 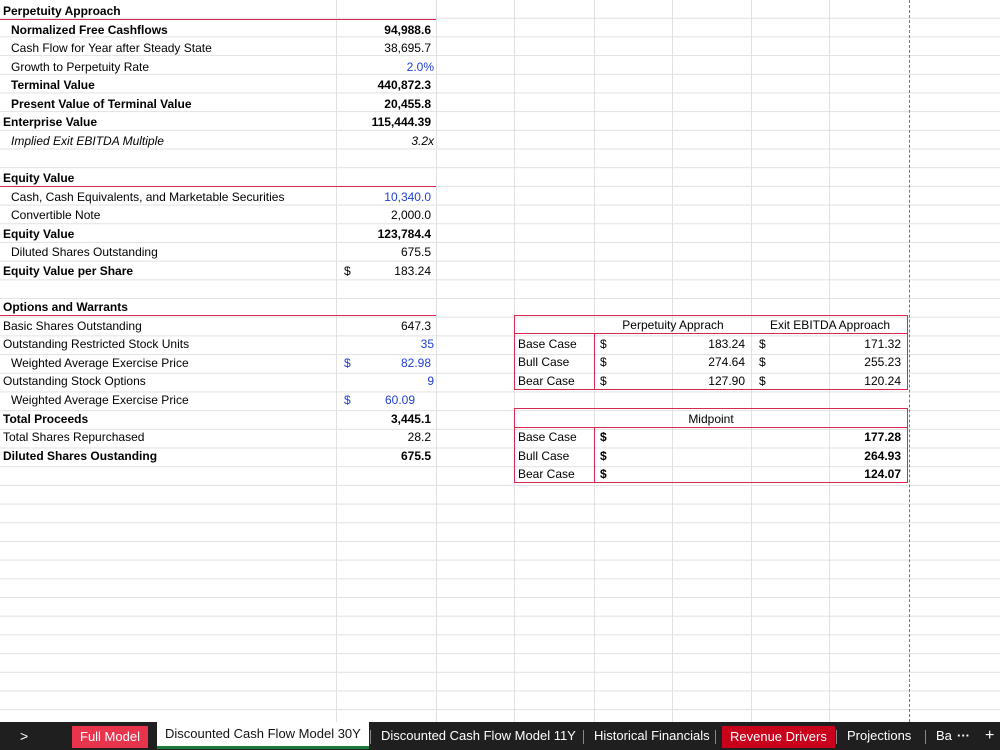 What do you see at coordinates (840, 437) in the screenshot?
I see `base-midpoint-value: 177.28` at bounding box center [840, 437].